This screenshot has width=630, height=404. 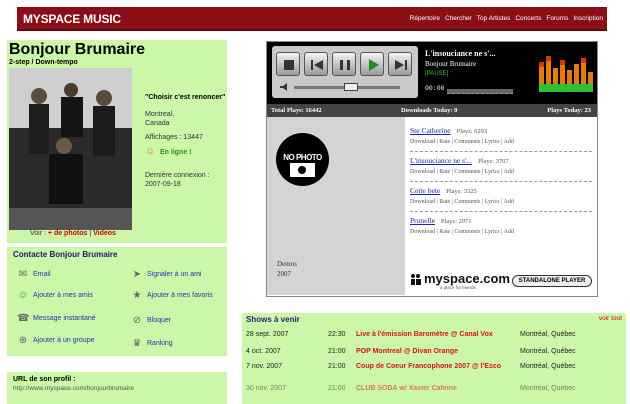 What do you see at coordinates (77, 49) in the screenshot?
I see `band-name: Bonjour Brumaire` at bounding box center [77, 49].